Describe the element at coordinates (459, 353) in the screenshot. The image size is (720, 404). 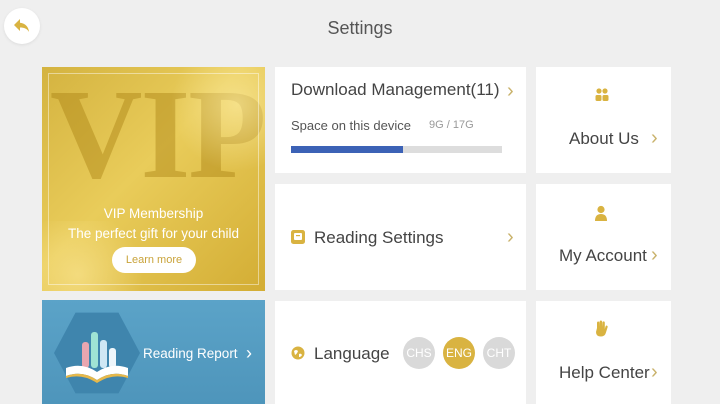
I see `language-option-eng: ENG` at that location.